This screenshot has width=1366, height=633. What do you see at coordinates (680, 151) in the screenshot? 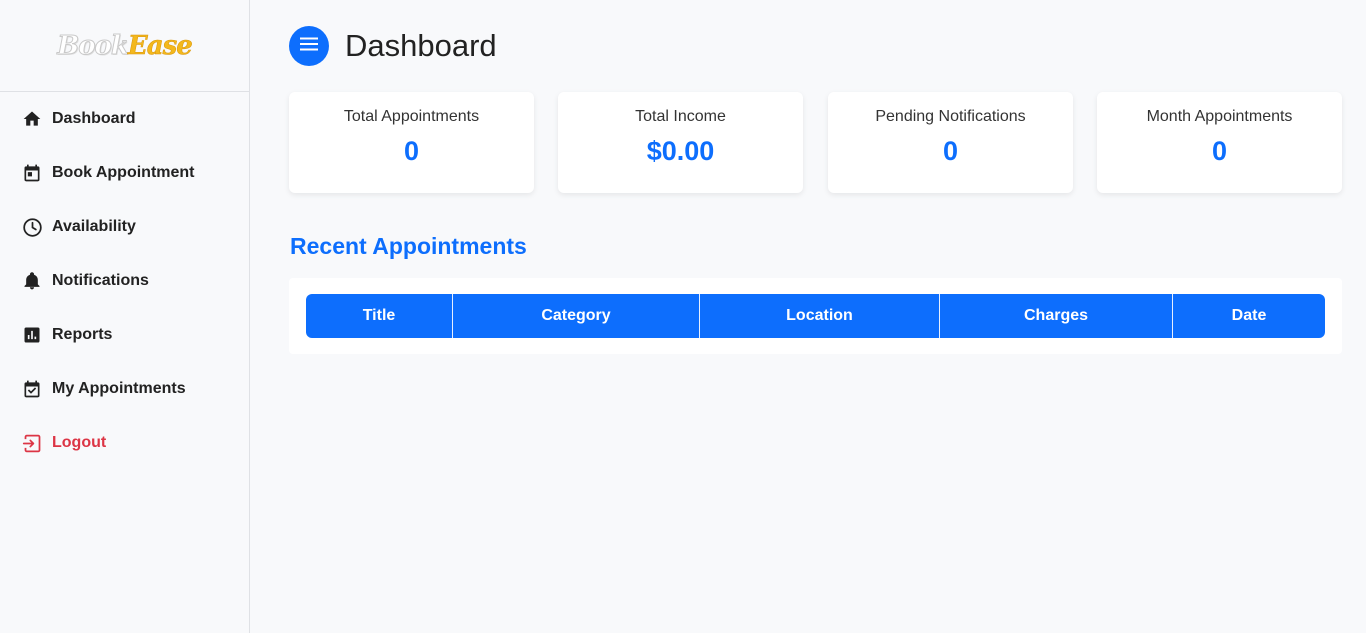
I see `stat-value: $0.00` at bounding box center [680, 151].